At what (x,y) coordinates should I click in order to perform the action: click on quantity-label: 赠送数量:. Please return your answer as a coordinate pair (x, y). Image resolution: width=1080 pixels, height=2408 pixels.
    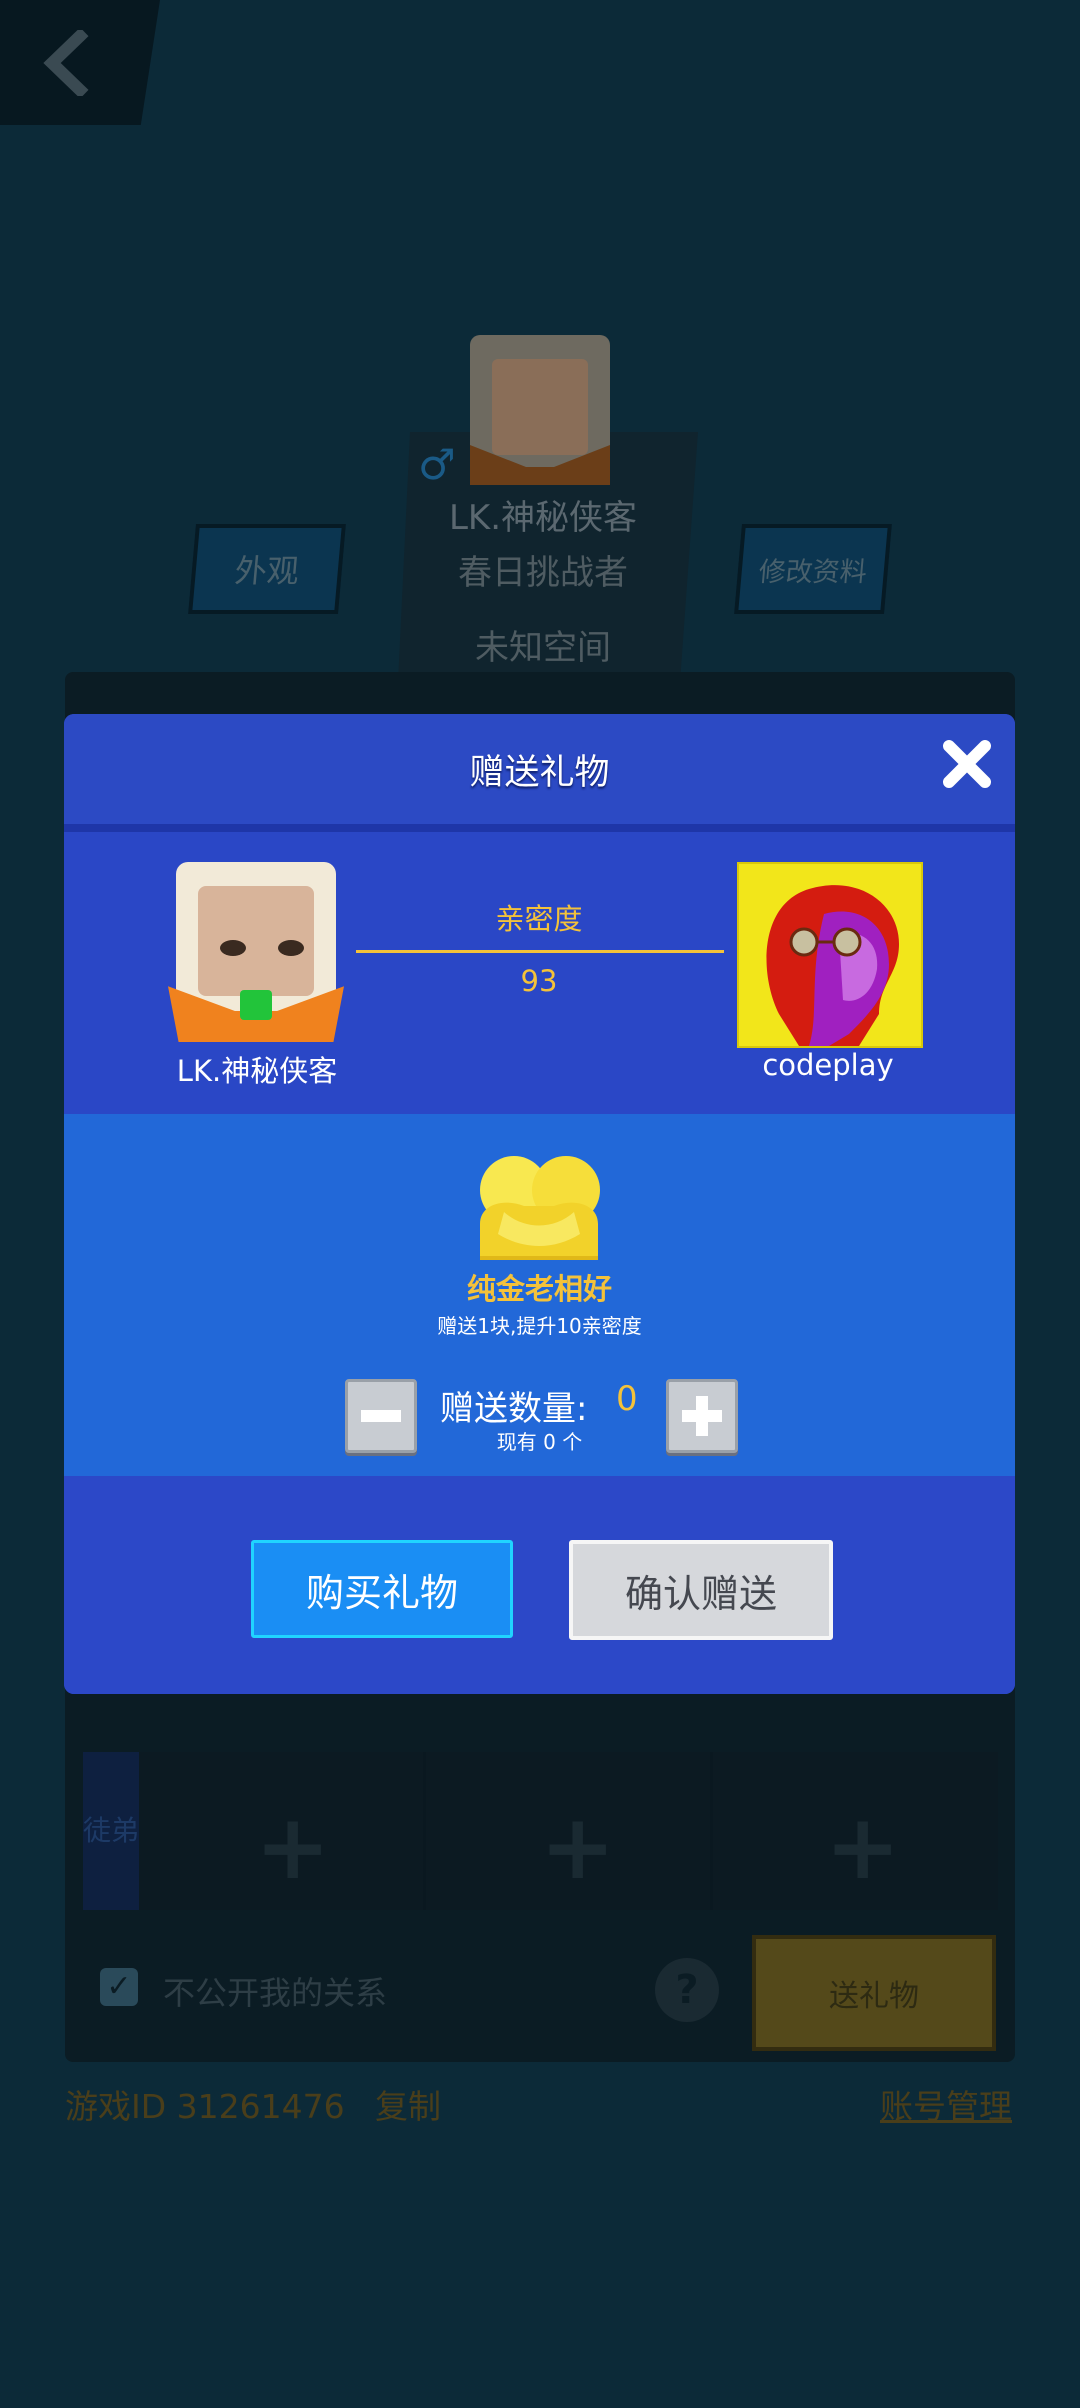
    Looking at the image, I should click on (514, 1409).